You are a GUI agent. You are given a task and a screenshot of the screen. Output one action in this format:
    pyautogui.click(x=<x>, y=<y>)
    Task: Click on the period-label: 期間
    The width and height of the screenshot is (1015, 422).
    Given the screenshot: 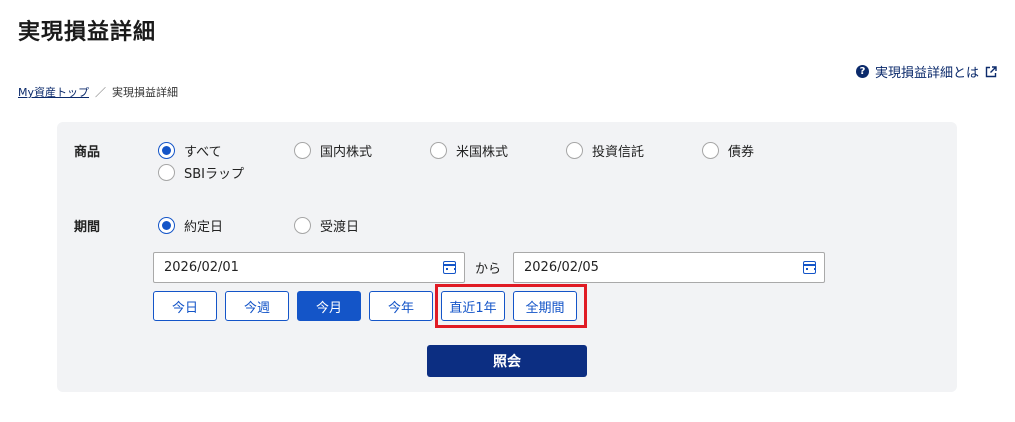 What is the action you would take?
    pyautogui.click(x=87, y=227)
    